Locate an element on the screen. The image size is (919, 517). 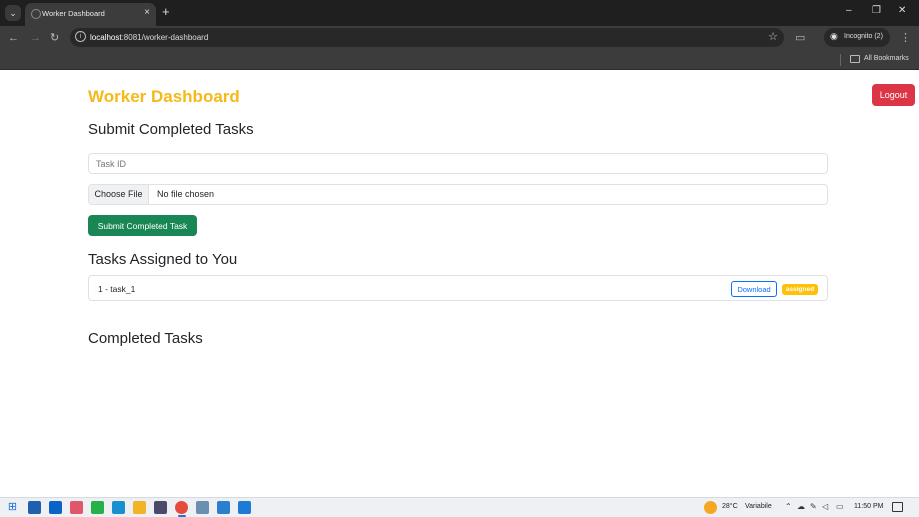
file-status: No file chosen is located at coordinates (186, 194).